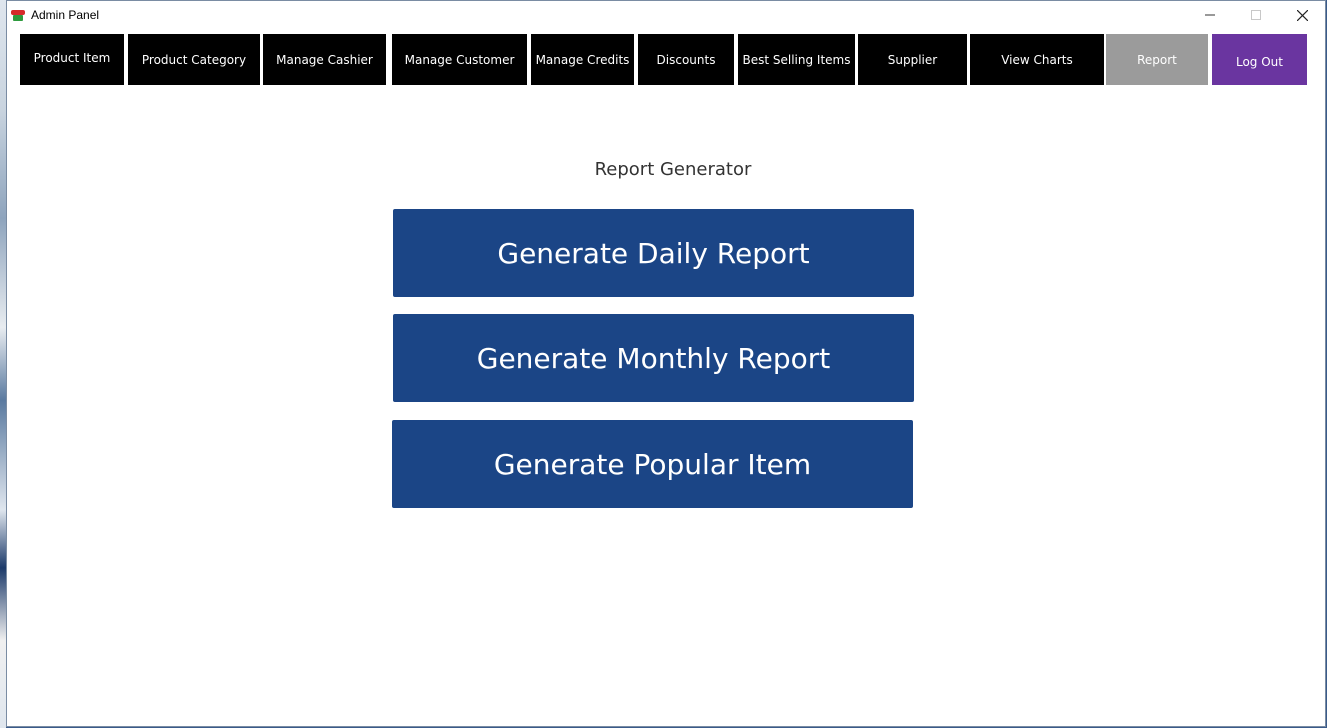 The height and width of the screenshot is (728, 1327). I want to click on nav-report: Report, so click(1157, 59).